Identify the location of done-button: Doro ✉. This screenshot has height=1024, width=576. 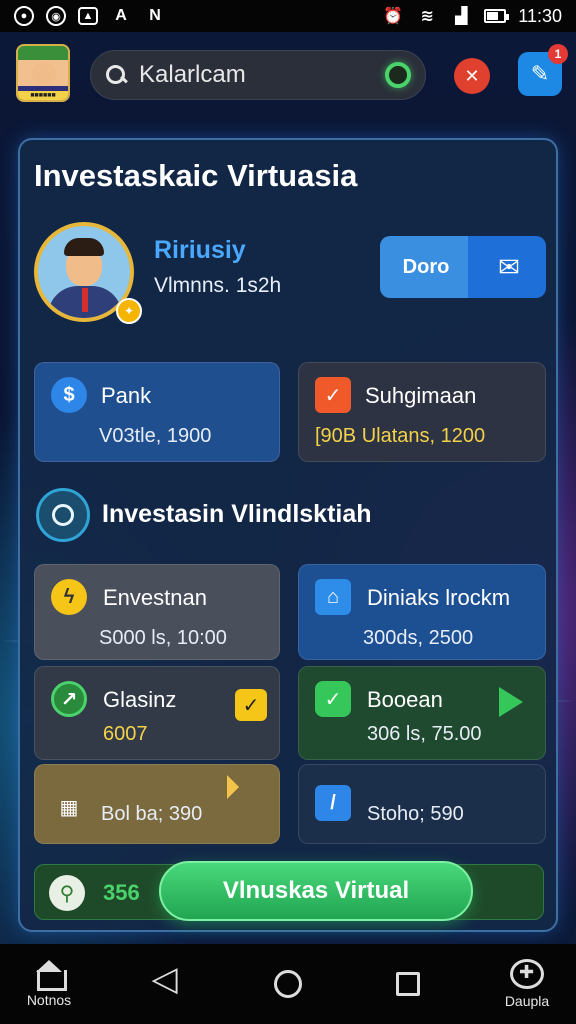
(463, 267).